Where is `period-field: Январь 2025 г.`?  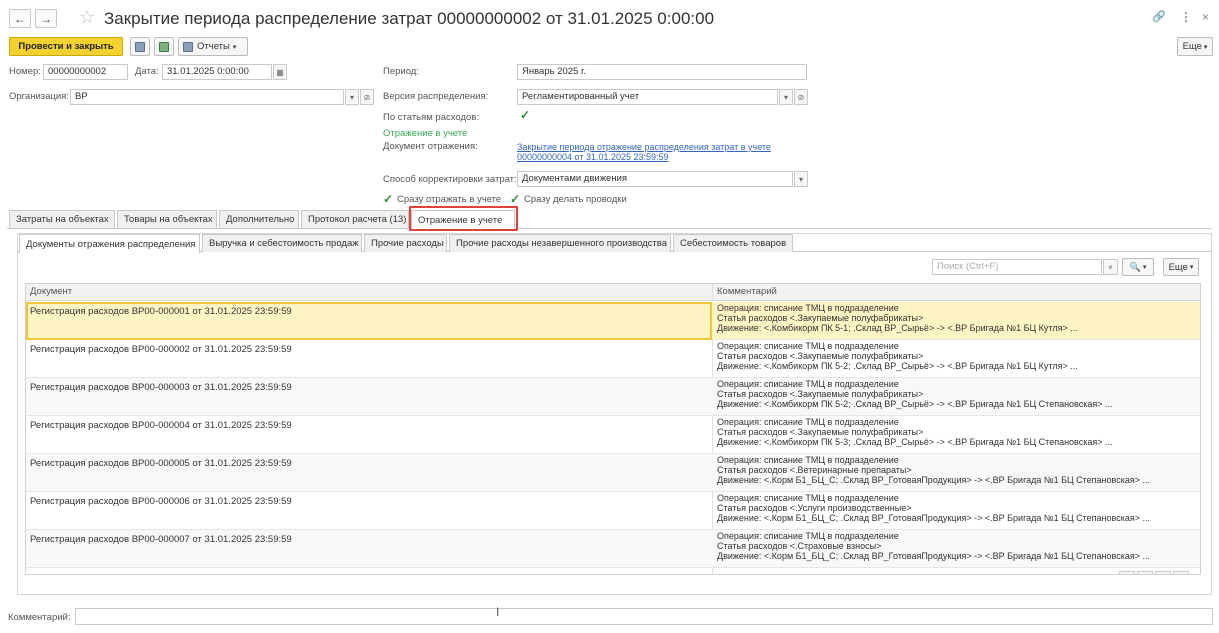 period-field: Январь 2025 г. is located at coordinates (662, 72).